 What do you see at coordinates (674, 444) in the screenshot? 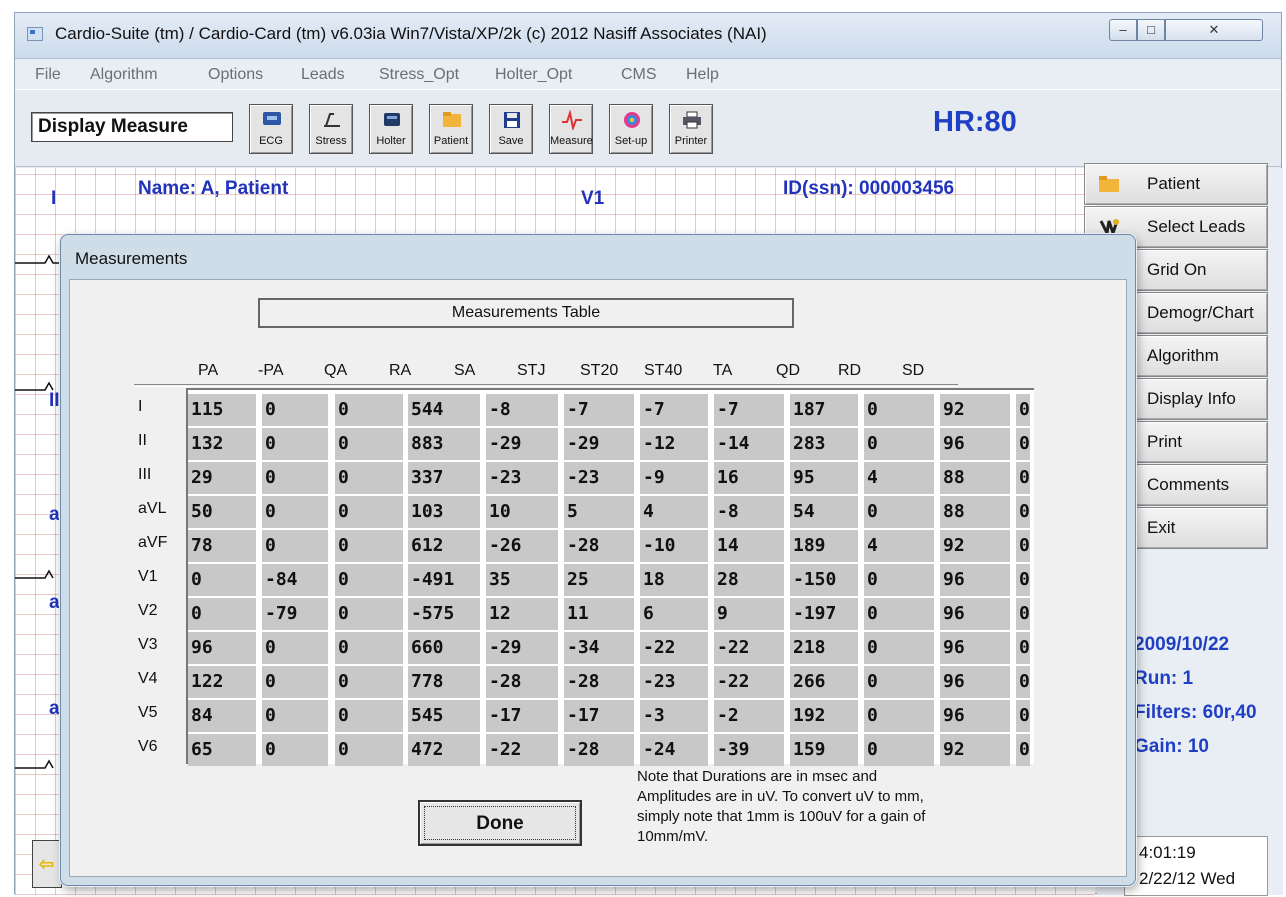
I see `table-cell: -12` at bounding box center [674, 444].